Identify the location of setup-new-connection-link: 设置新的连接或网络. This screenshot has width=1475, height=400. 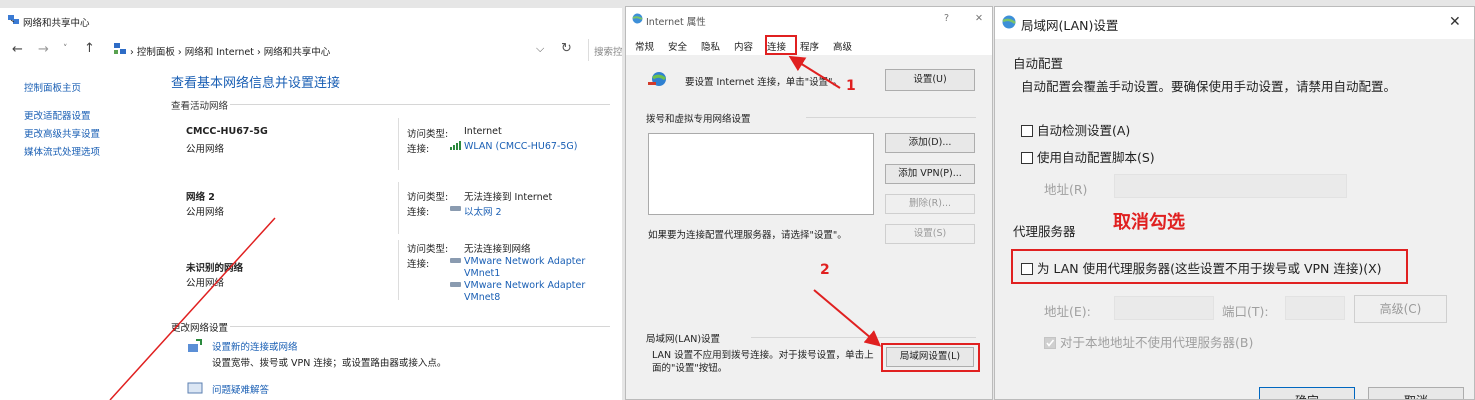
(255, 346).